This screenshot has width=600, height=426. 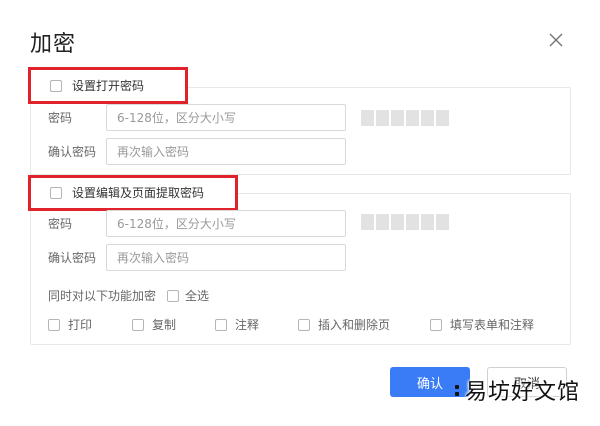 I want to click on edit-password-confirm-input, so click(x=226, y=257).